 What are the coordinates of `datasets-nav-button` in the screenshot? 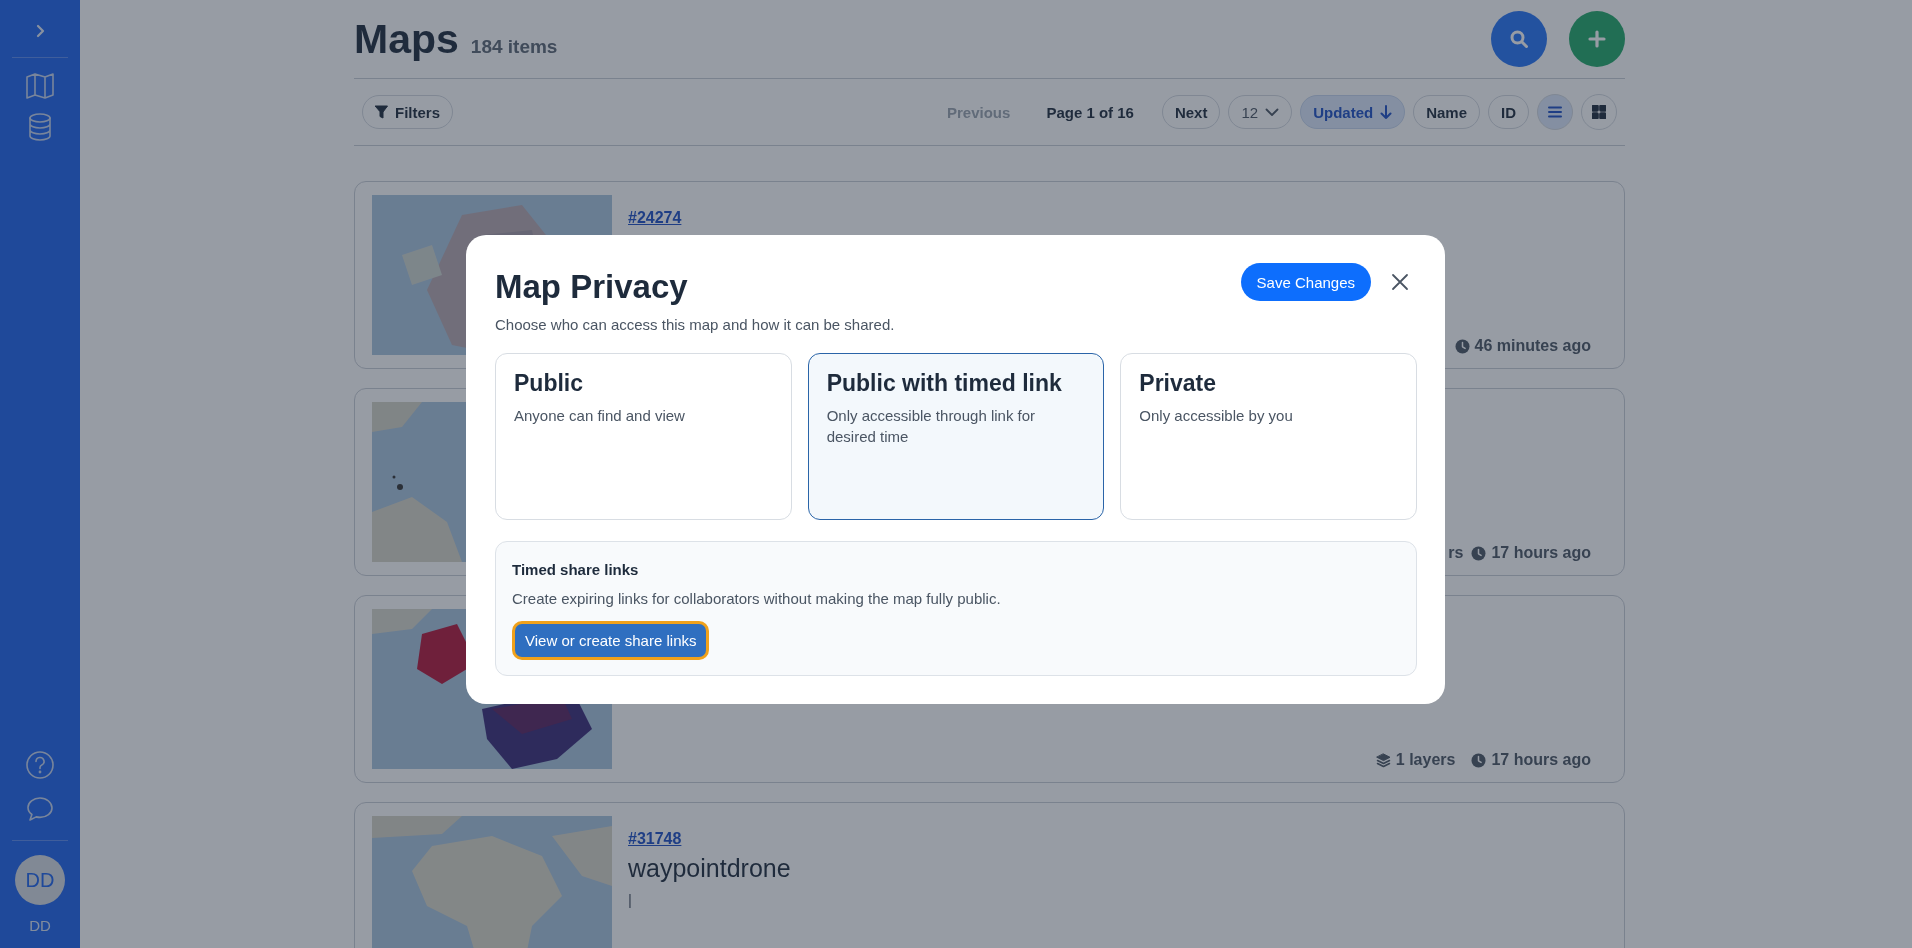 It's located at (40, 127).